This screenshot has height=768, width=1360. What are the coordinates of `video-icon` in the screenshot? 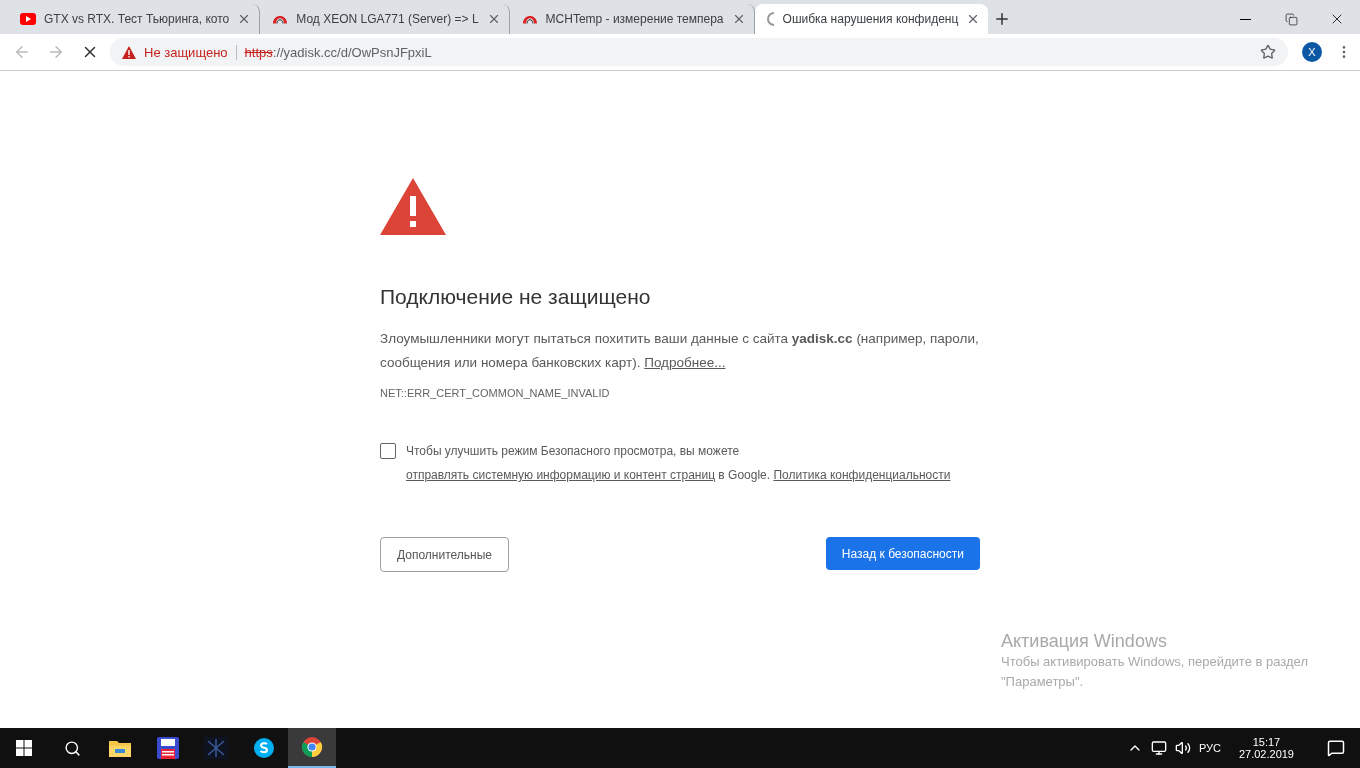 It's located at (28, 19).